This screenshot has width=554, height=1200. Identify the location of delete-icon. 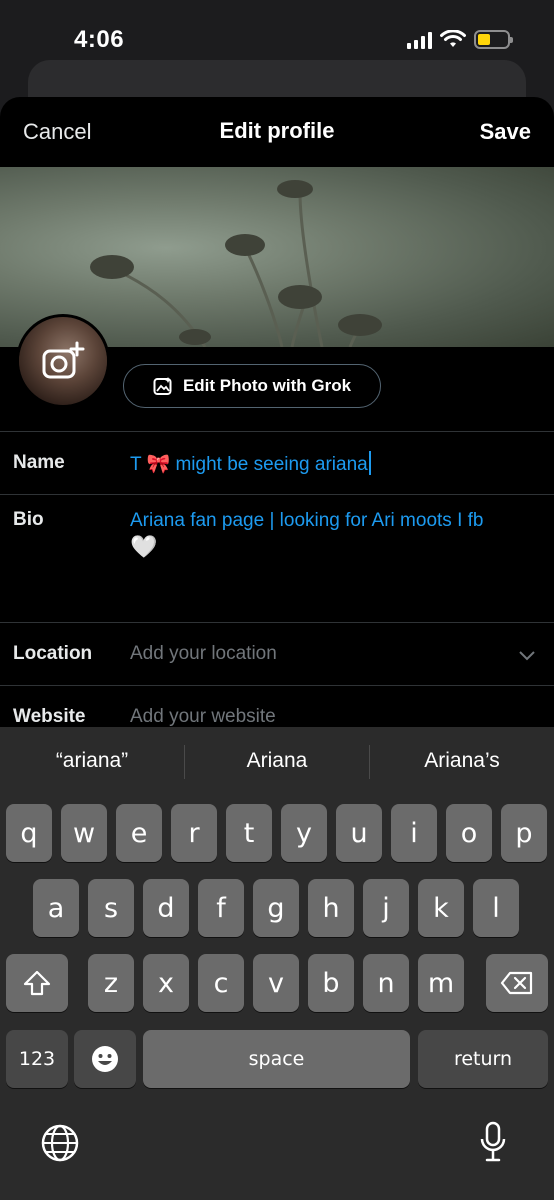
(516, 983).